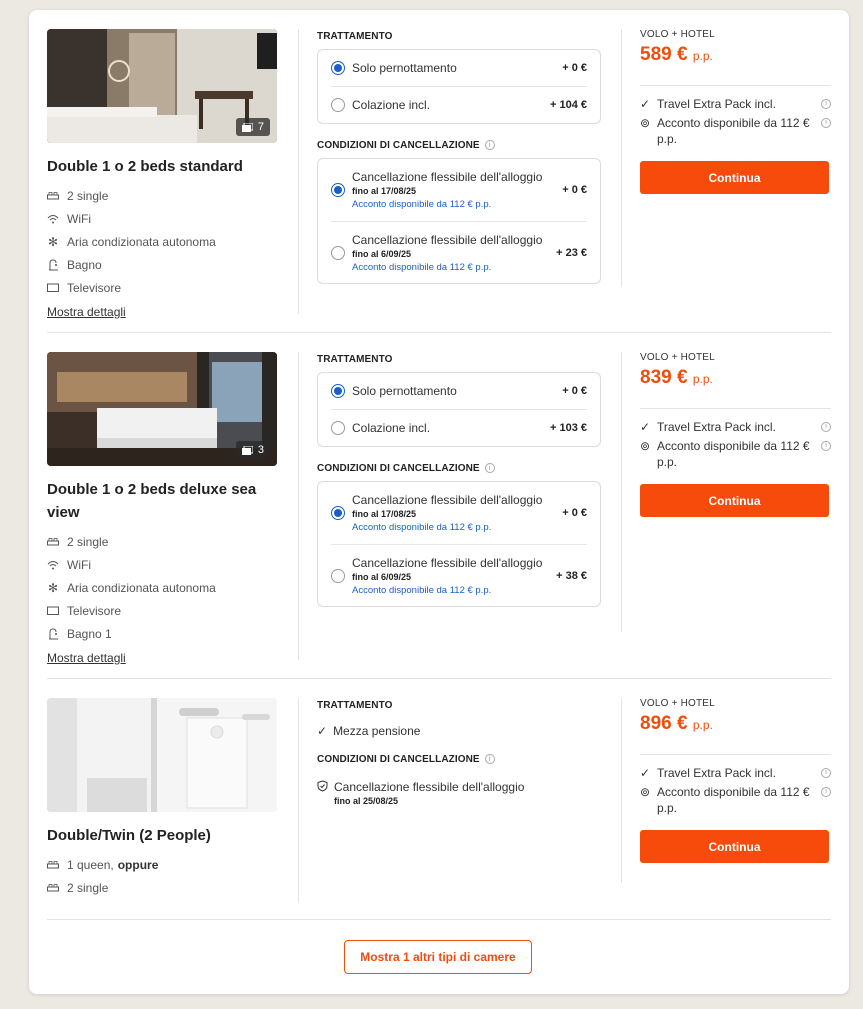  Describe the element at coordinates (676, 377) in the screenshot. I see `price: 839 € p.p.` at that location.